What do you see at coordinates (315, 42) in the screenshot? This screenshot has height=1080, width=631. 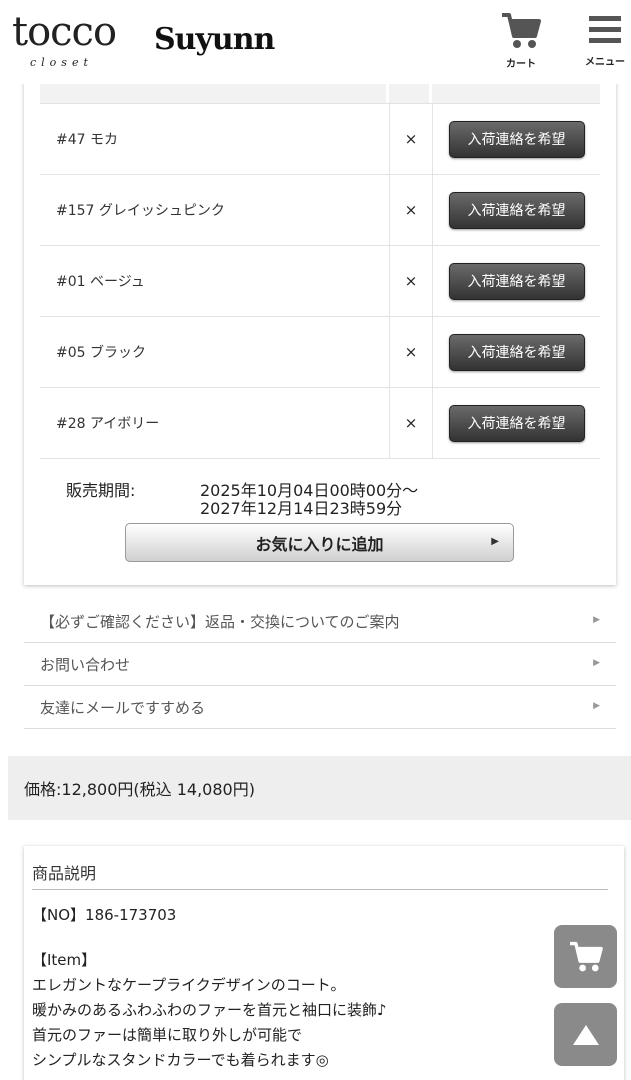 I see `site-header: tocco closet Suyunn カート メニュー` at bounding box center [315, 42].